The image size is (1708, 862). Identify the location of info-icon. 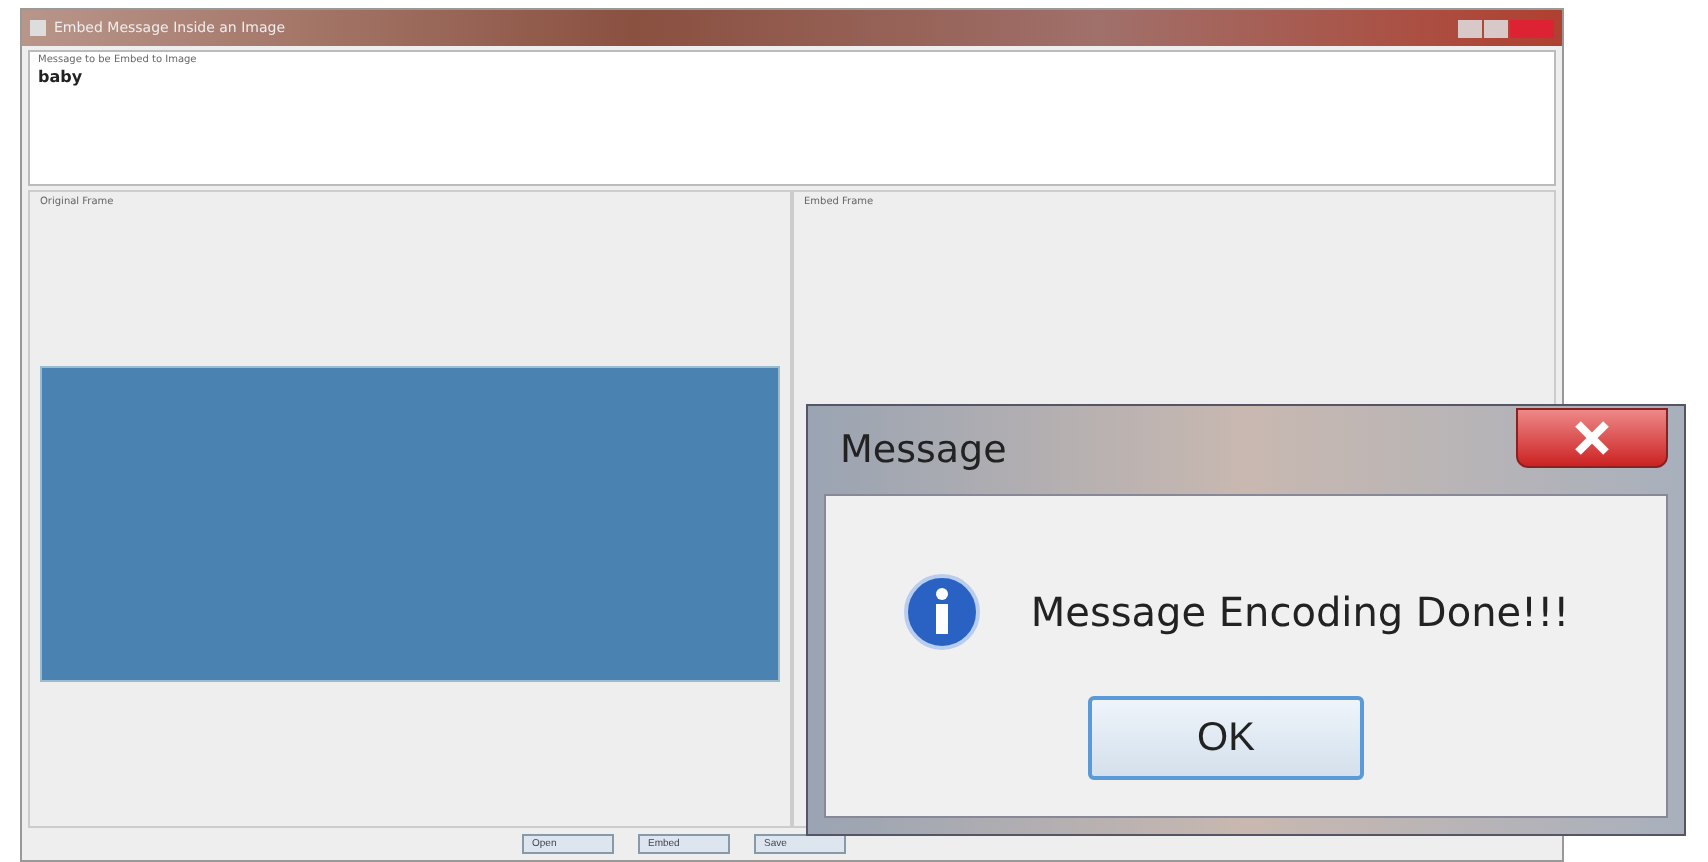
(942, 612).